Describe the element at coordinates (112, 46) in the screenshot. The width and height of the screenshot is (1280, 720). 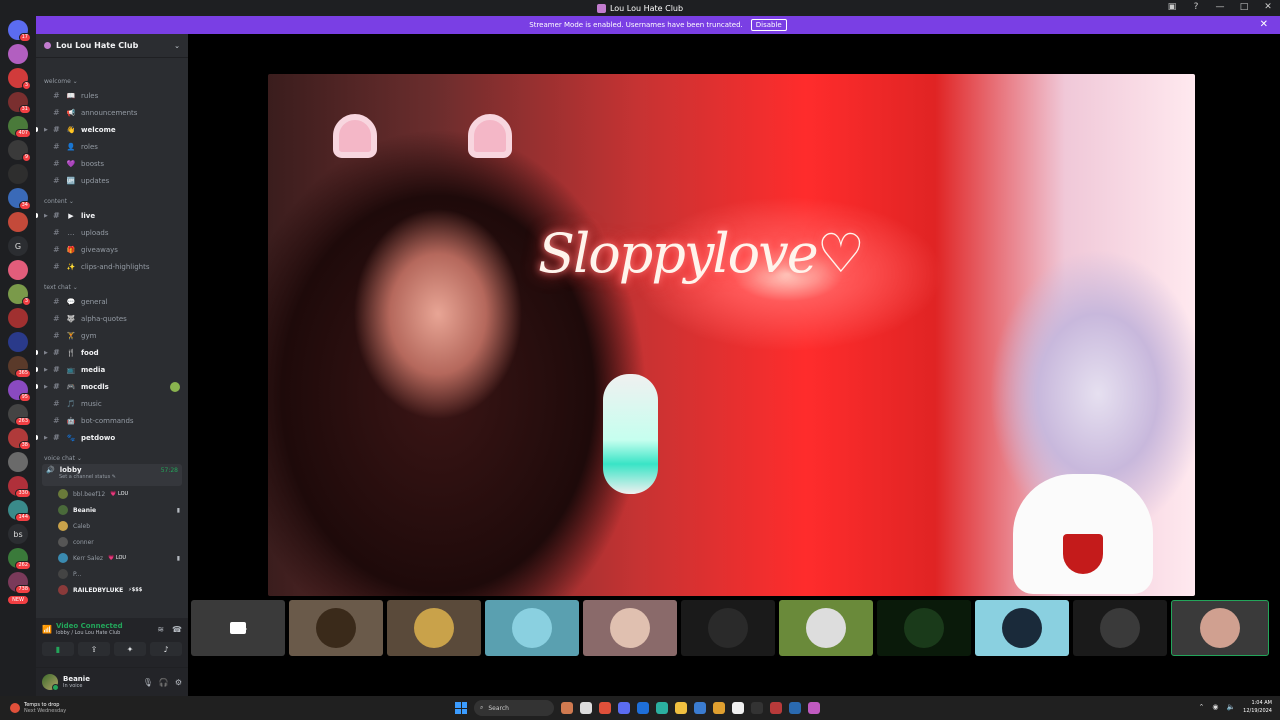
I see `server-header: Lou Lou Hate Club ⌄` at that location.